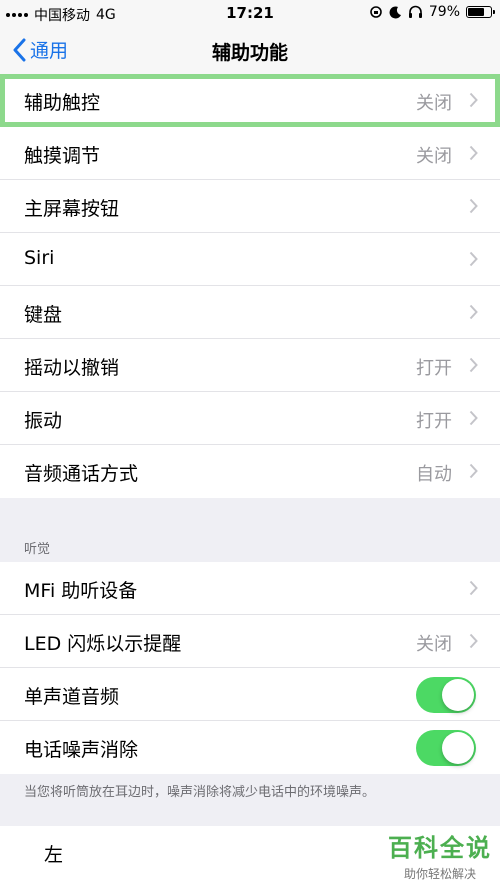  What do you see at coordinates (250, 365) in the screenshot?
I see `row-shake-to-undo: 摇动以撤销 打开` at bounding box center [250, 365].